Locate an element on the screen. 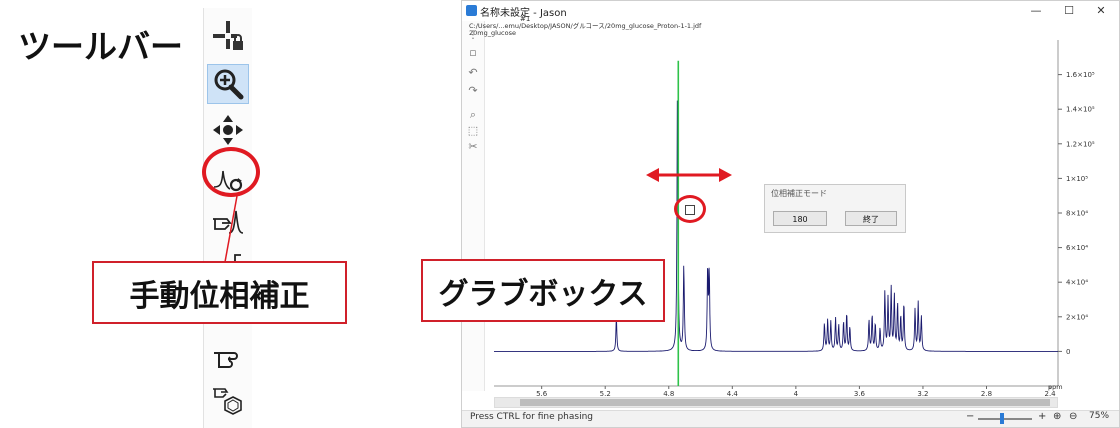 The width and height of the screenshot is (1120, 428). y-tick-label: 1.4×10⁵ is located at coordinates (1080, 110).